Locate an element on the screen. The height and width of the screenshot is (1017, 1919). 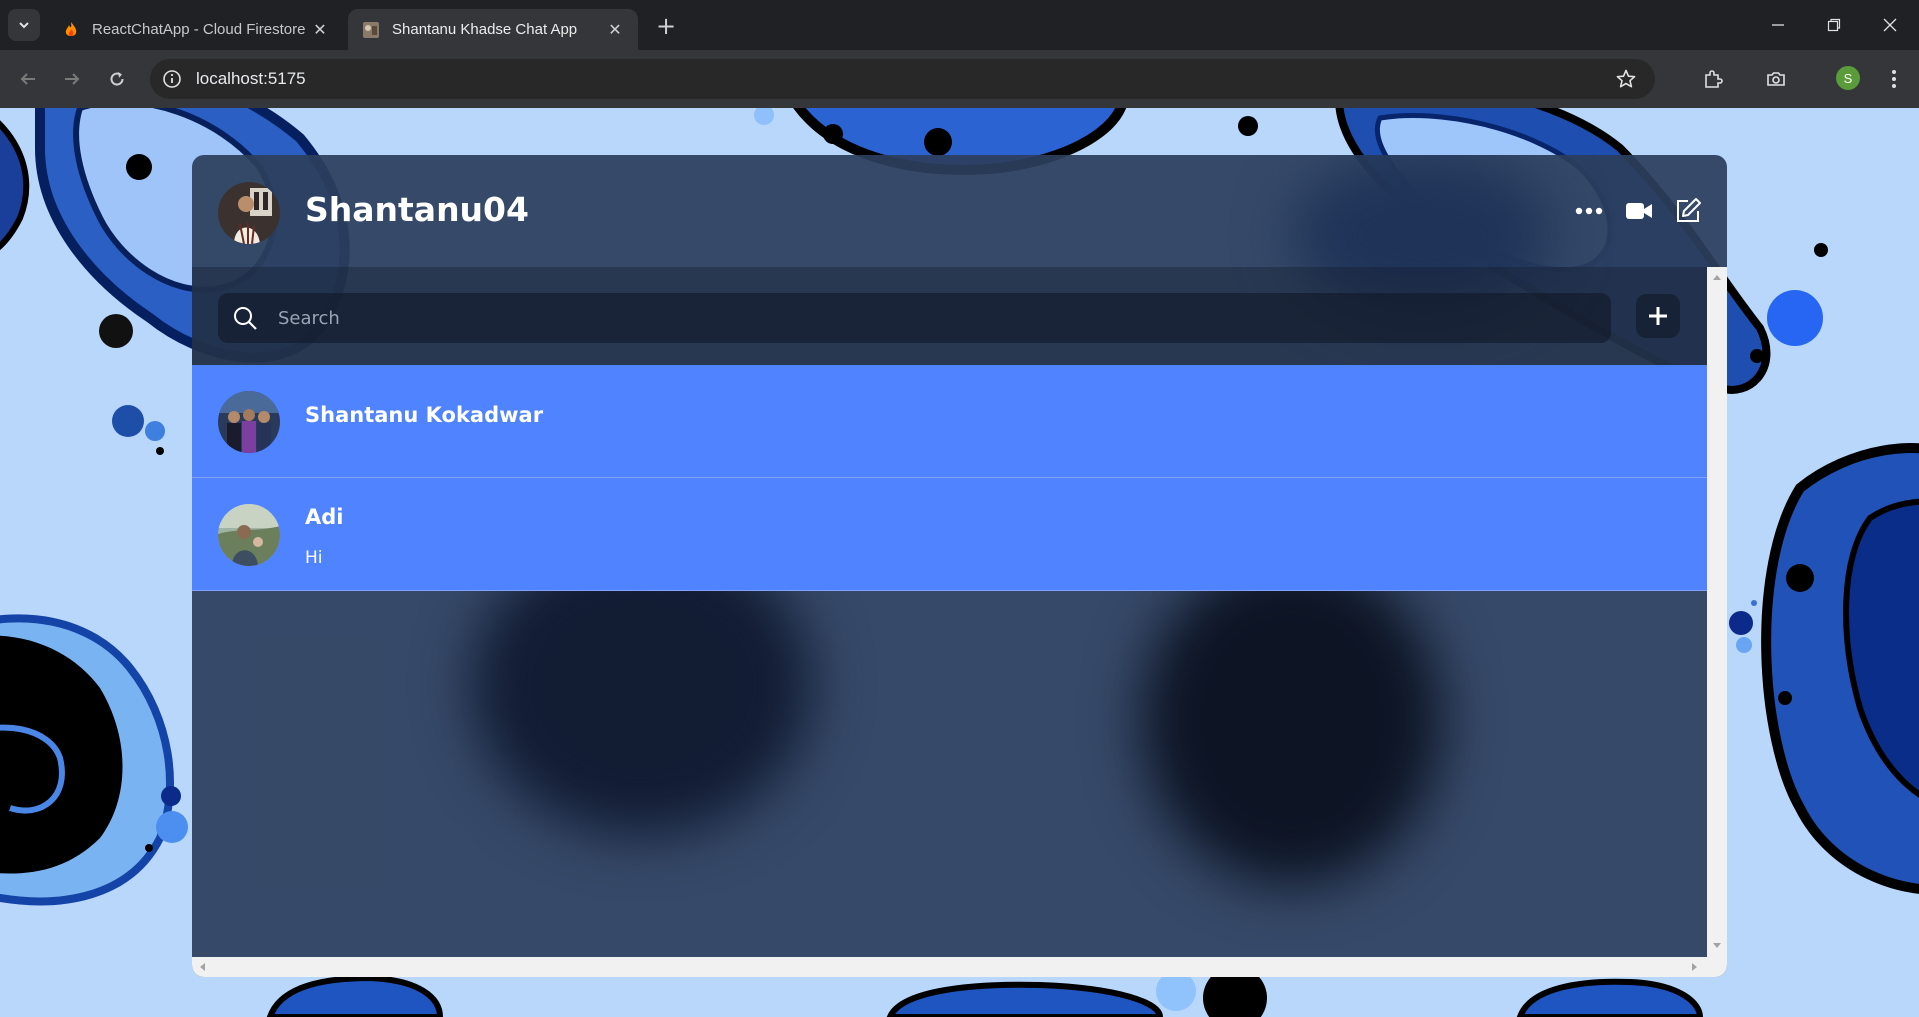
address-bar: localhost:5175 is located at coordinates (902, 79).